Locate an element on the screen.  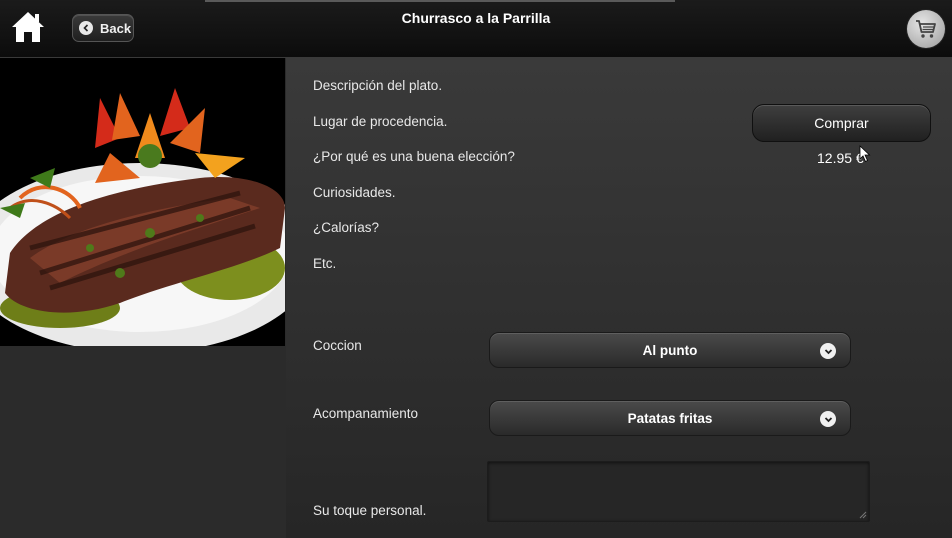
page-title: Churrasco a la Parrilla is located at coordinates (476, 18).